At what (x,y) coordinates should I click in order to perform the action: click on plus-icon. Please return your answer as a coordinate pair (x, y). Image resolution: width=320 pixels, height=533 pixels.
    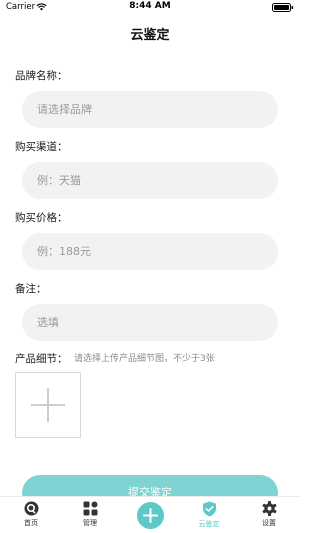
    Looking at the image, I should click on (48, 405).